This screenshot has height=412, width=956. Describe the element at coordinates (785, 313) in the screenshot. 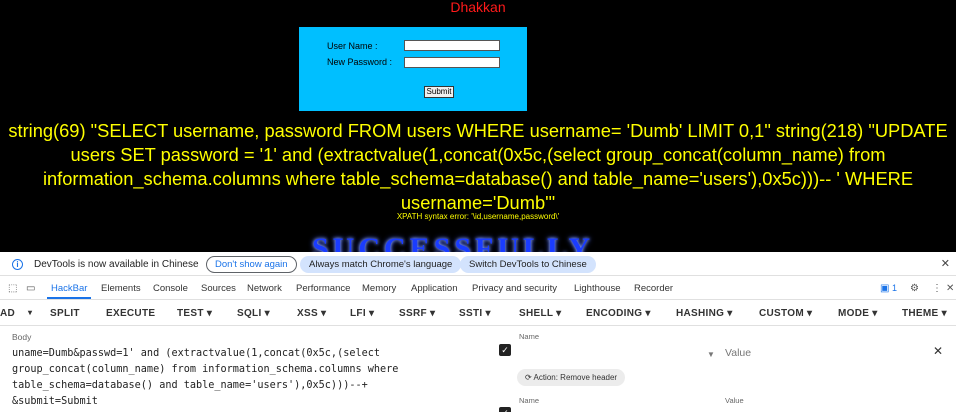

I see `menu-custom: CUSTOM ▾` at that location.